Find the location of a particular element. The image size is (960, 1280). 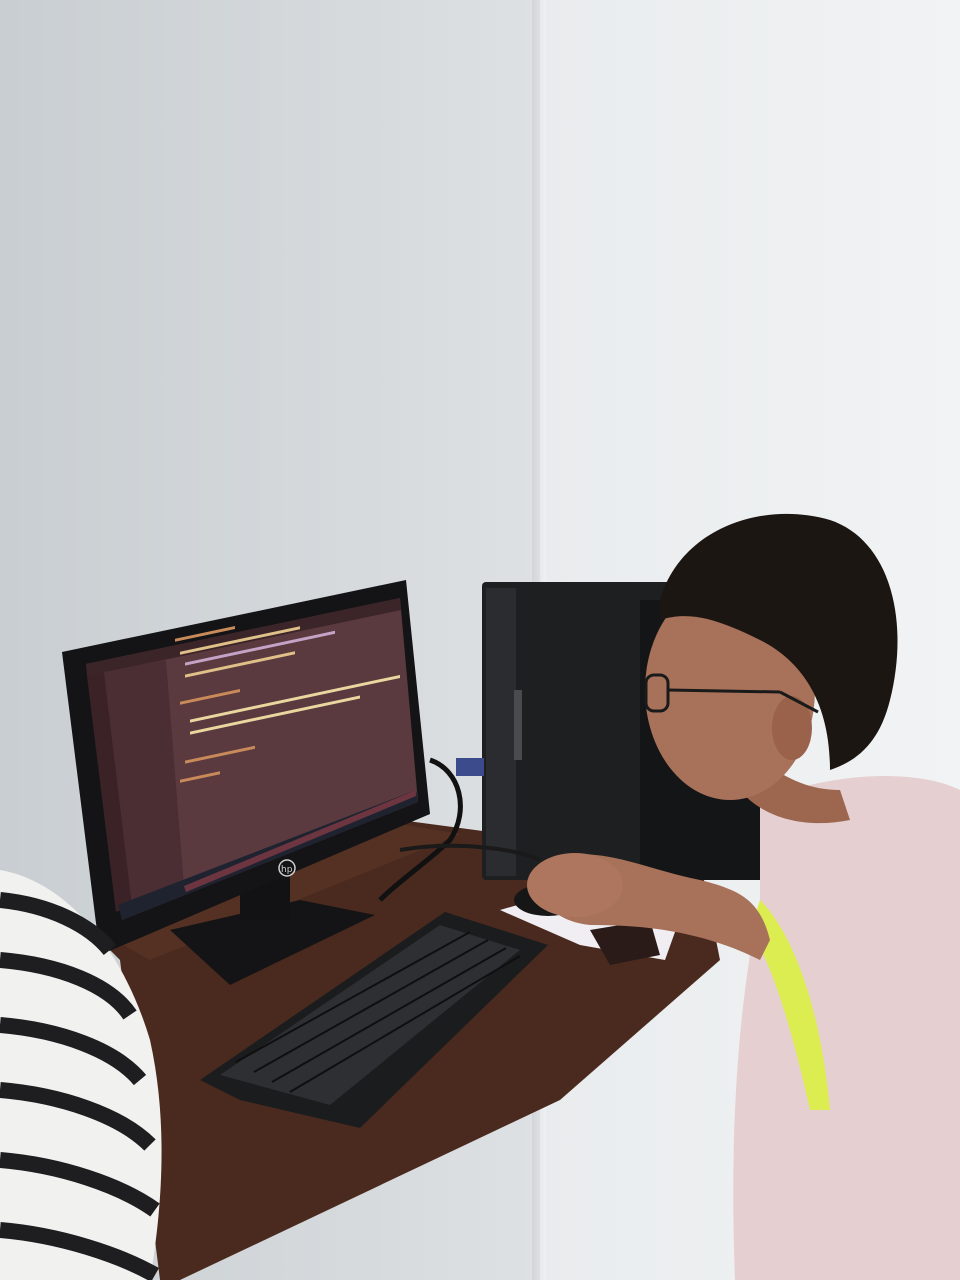

pc-tower-front is located at coordinates (501, 732).